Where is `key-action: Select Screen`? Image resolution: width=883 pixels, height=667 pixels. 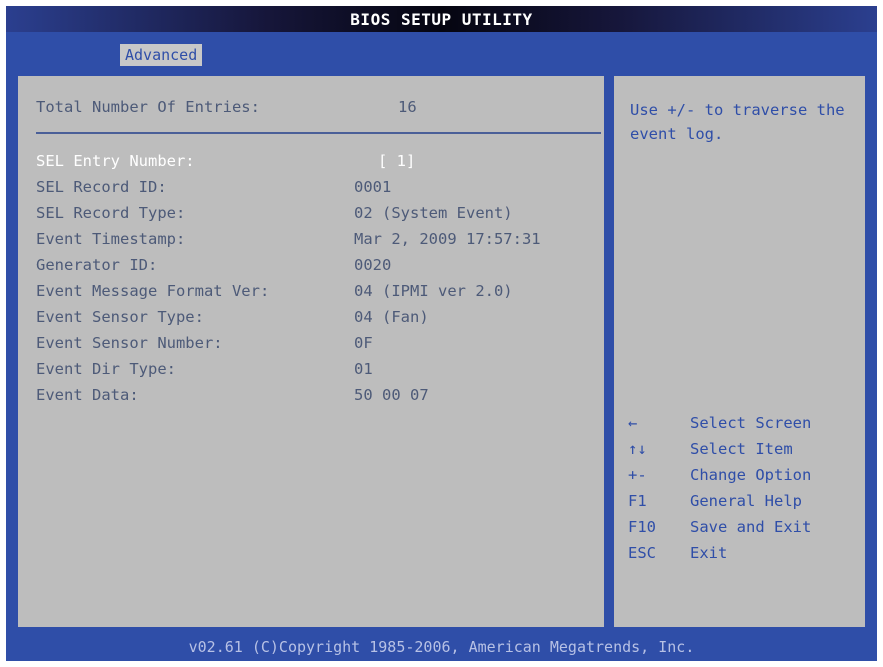 key-action: Select Screen is located at coordinates (751, 423).